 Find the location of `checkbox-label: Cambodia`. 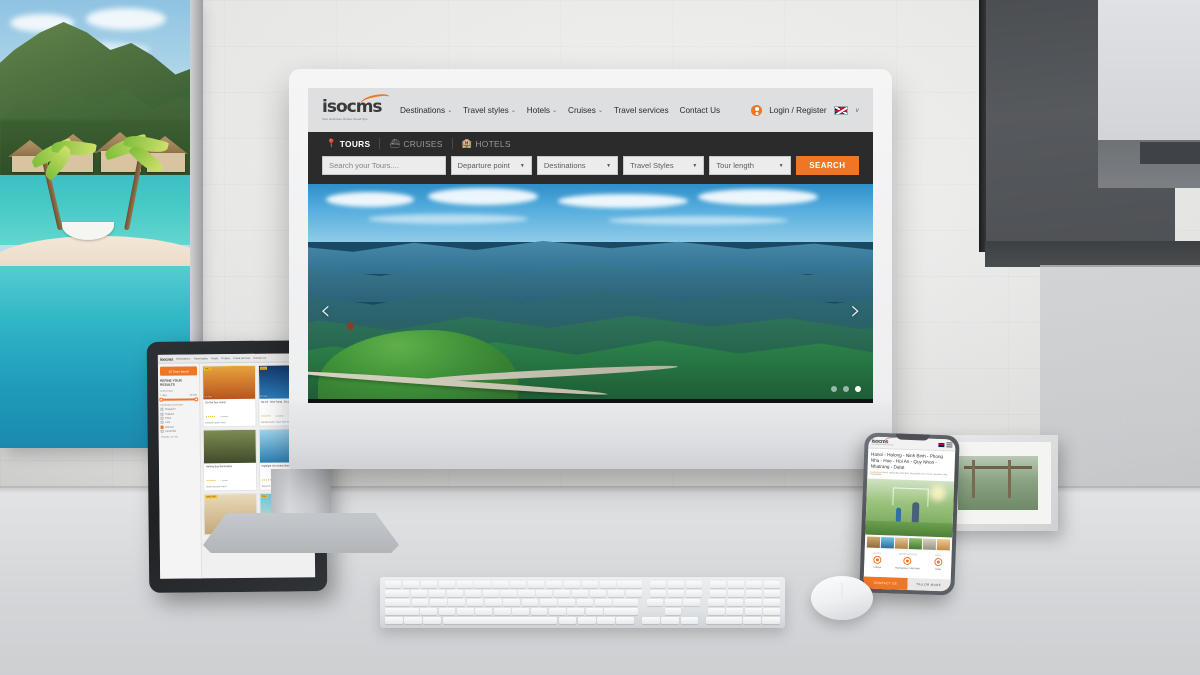

checkbox-label: Cambodia is located at coordinates (171, 431).